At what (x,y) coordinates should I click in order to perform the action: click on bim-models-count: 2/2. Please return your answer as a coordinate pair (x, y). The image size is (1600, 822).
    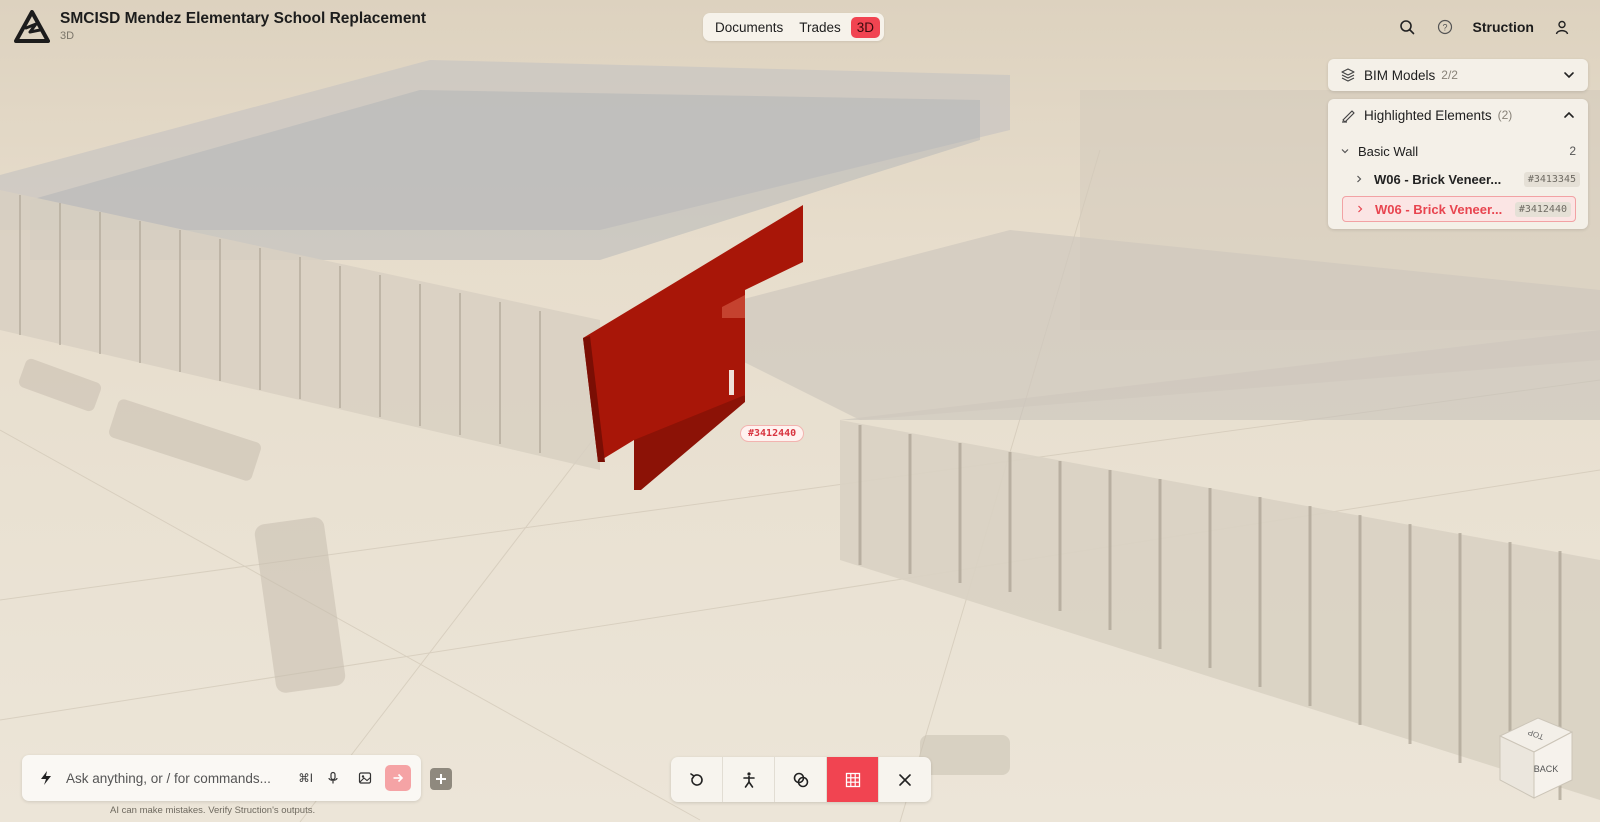
    Looking at the image, I should click on (1449, 75).